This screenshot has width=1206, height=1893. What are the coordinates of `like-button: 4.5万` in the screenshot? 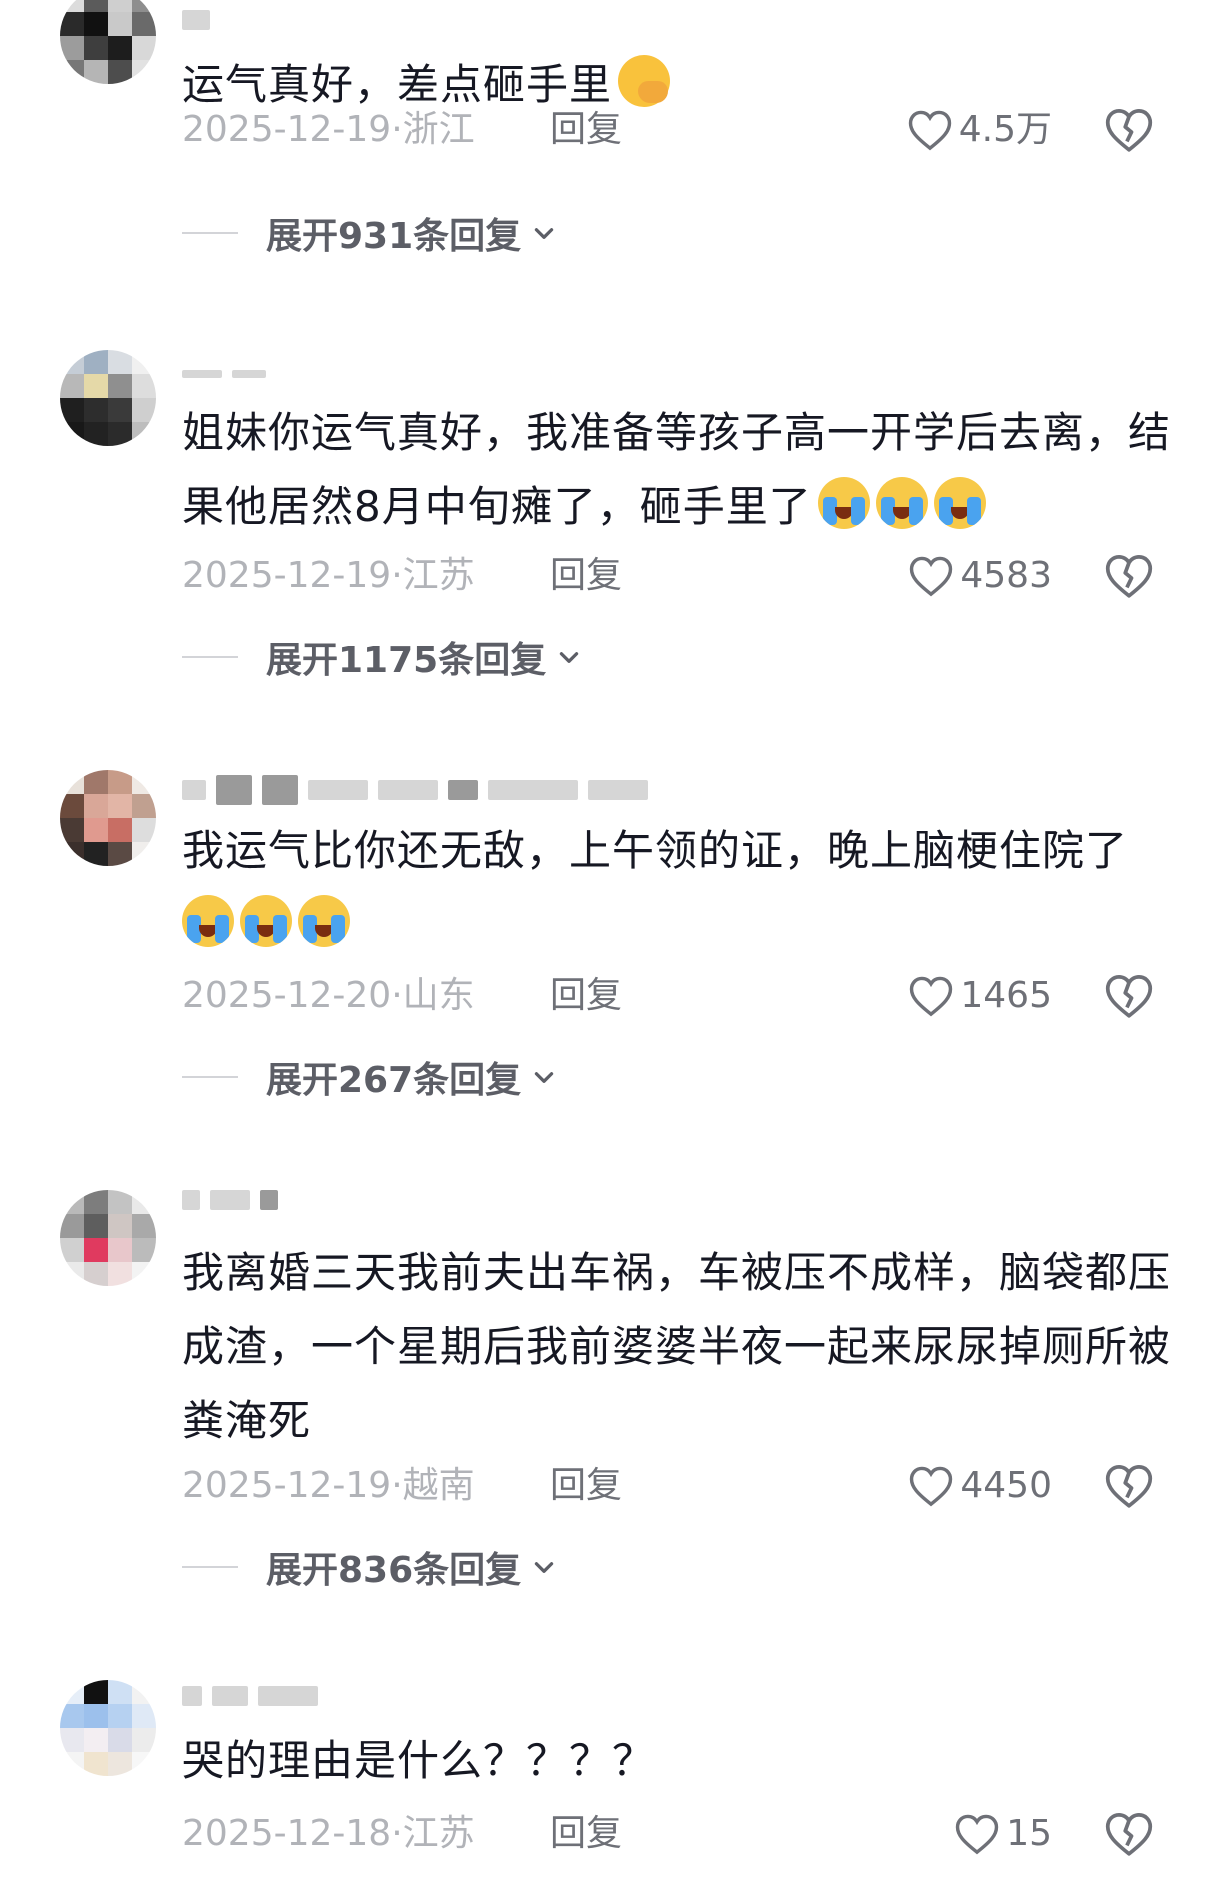 It's located at (979, 130).